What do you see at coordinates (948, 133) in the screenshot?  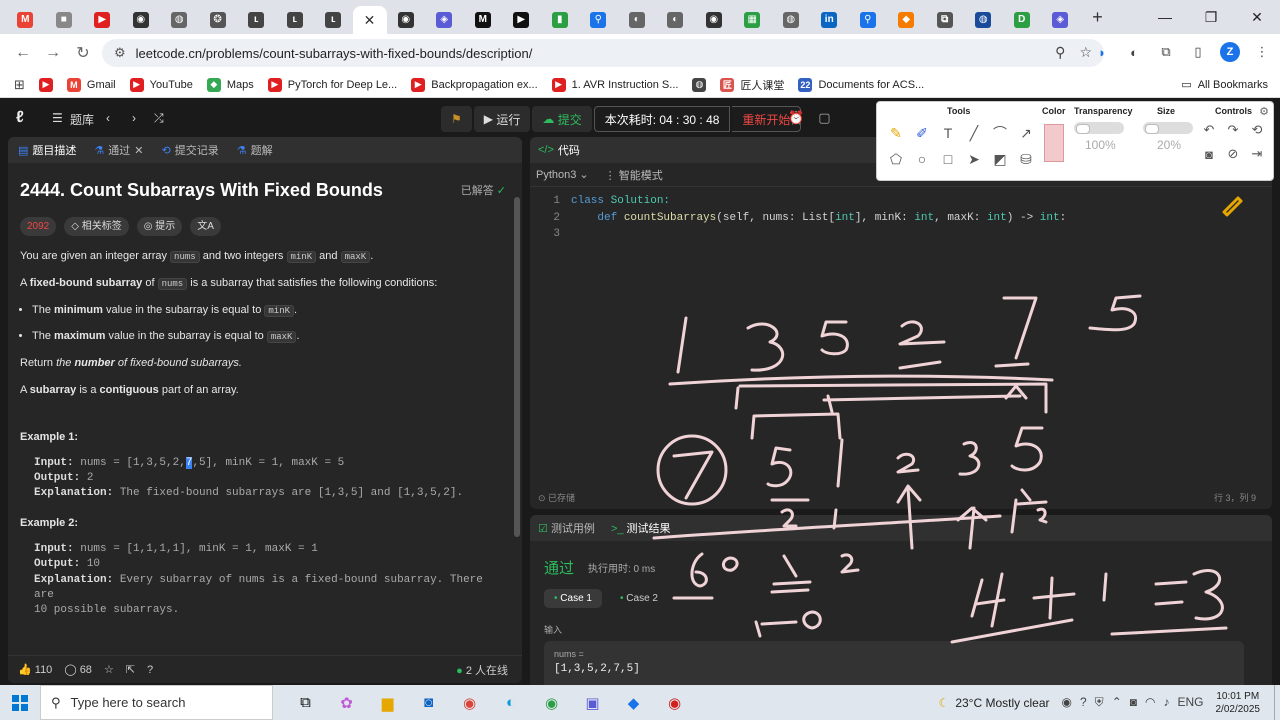 I see `text-tool-icon: T` at bounding box center [948, 133].